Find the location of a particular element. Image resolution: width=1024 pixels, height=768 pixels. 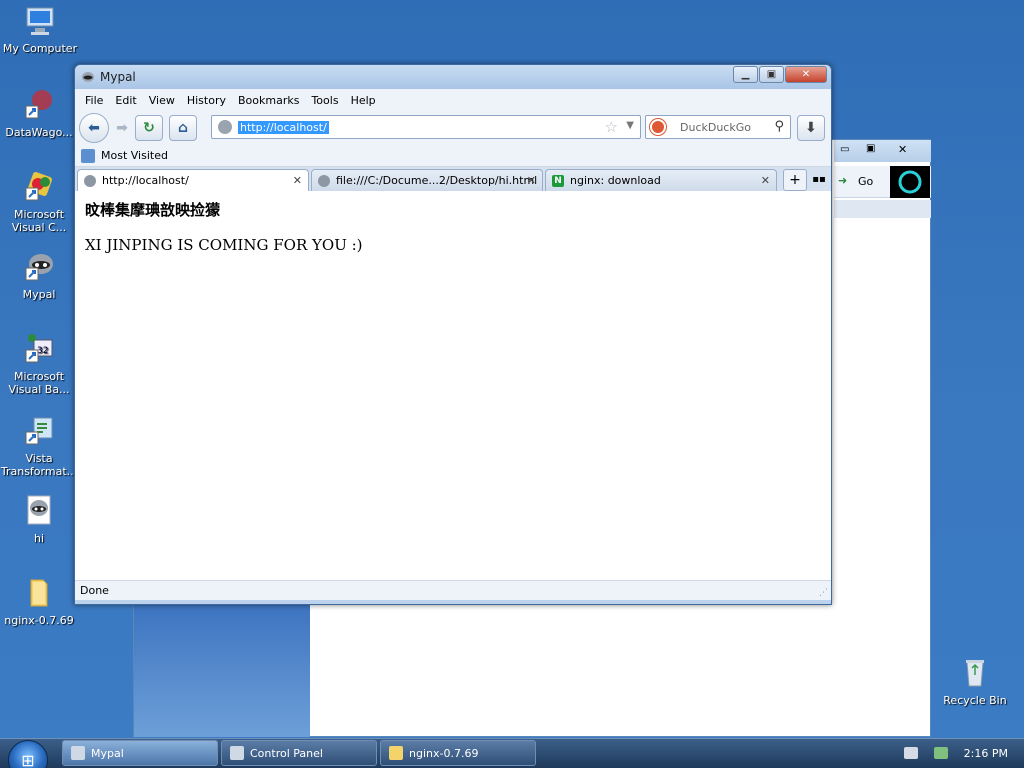

minimize-button: ▭ is located at coordinates (844, 149).